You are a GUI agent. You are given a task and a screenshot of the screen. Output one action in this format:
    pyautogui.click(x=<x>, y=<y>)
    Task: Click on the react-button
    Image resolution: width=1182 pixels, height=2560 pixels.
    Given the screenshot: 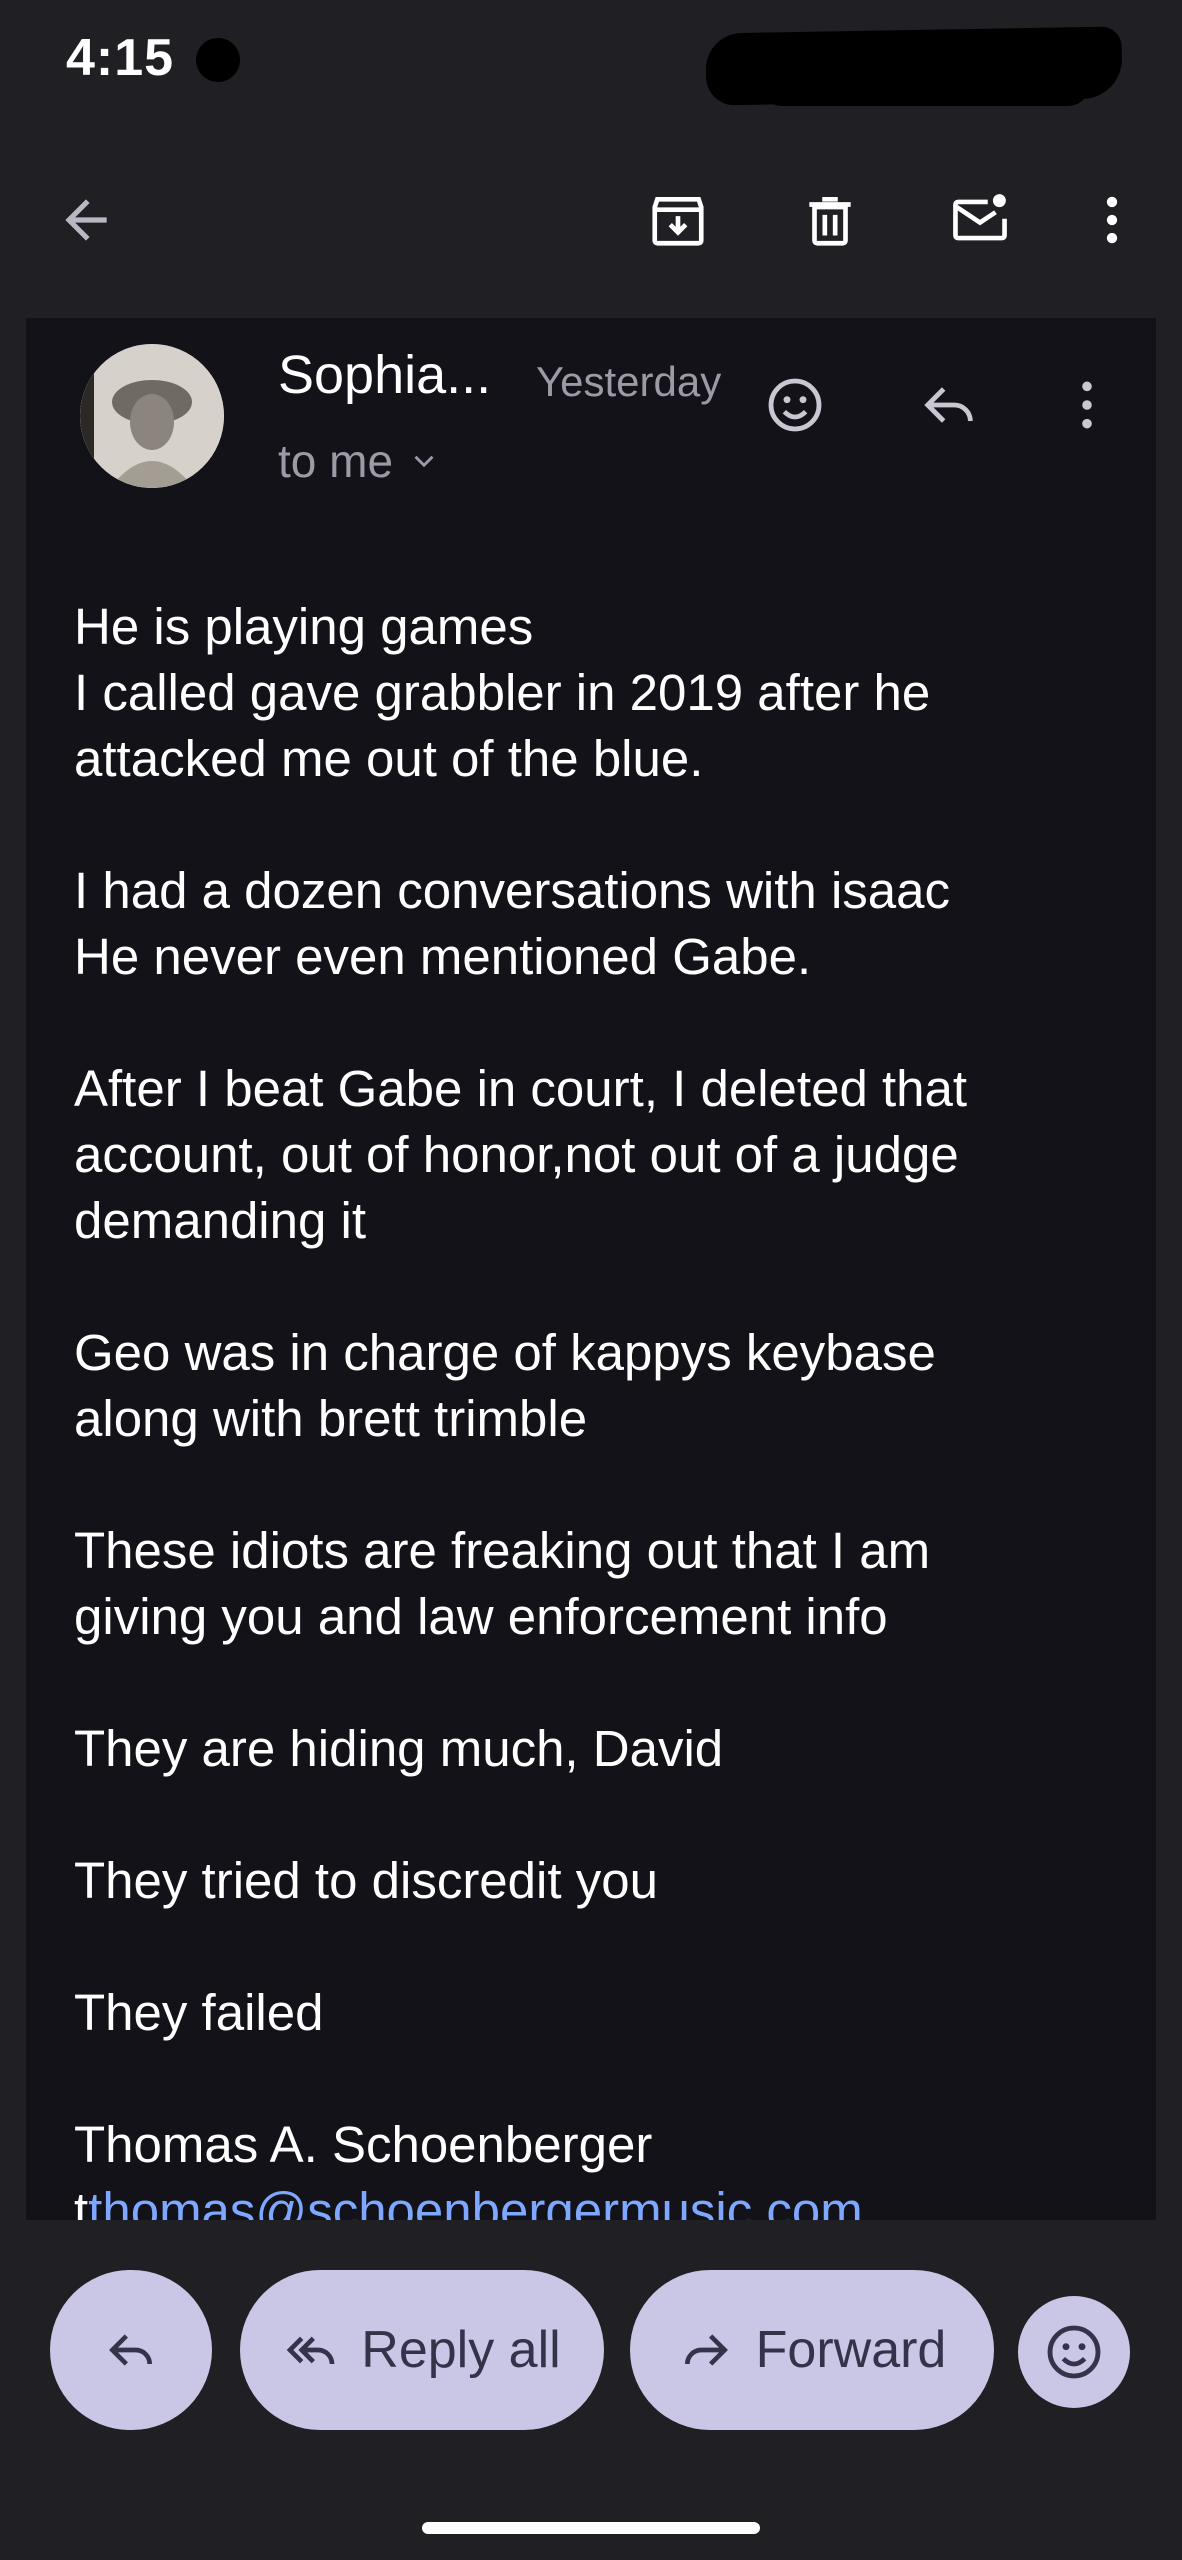 What is the action you would take?
    pyautogui.click(x=795, y=405)
    